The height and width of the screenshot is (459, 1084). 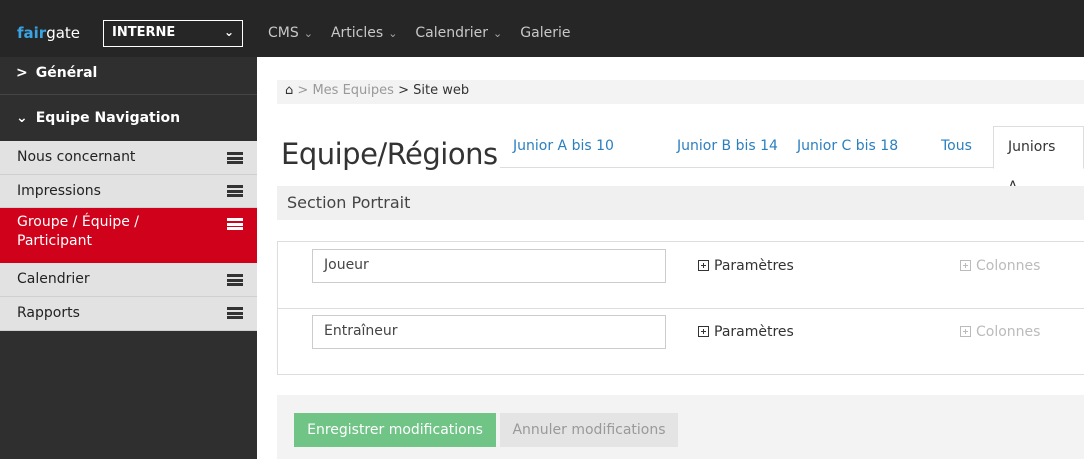 I want to click on tab-junior-b-bis-14: Junior B bis 14, so click(x=727, y=147).